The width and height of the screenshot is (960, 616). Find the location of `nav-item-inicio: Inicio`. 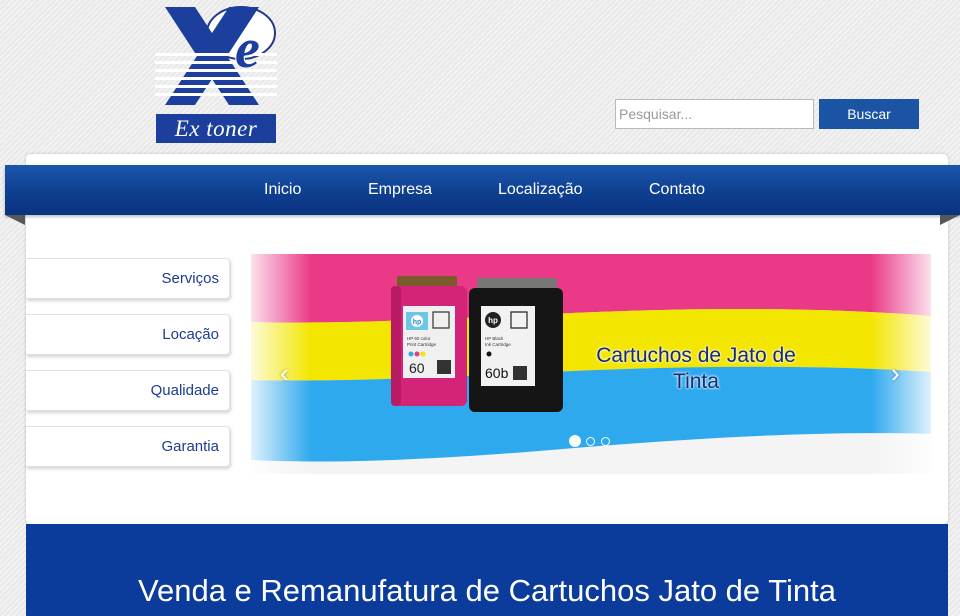

nav-item-inicio: Inicio is located at coordinates (282, 190).